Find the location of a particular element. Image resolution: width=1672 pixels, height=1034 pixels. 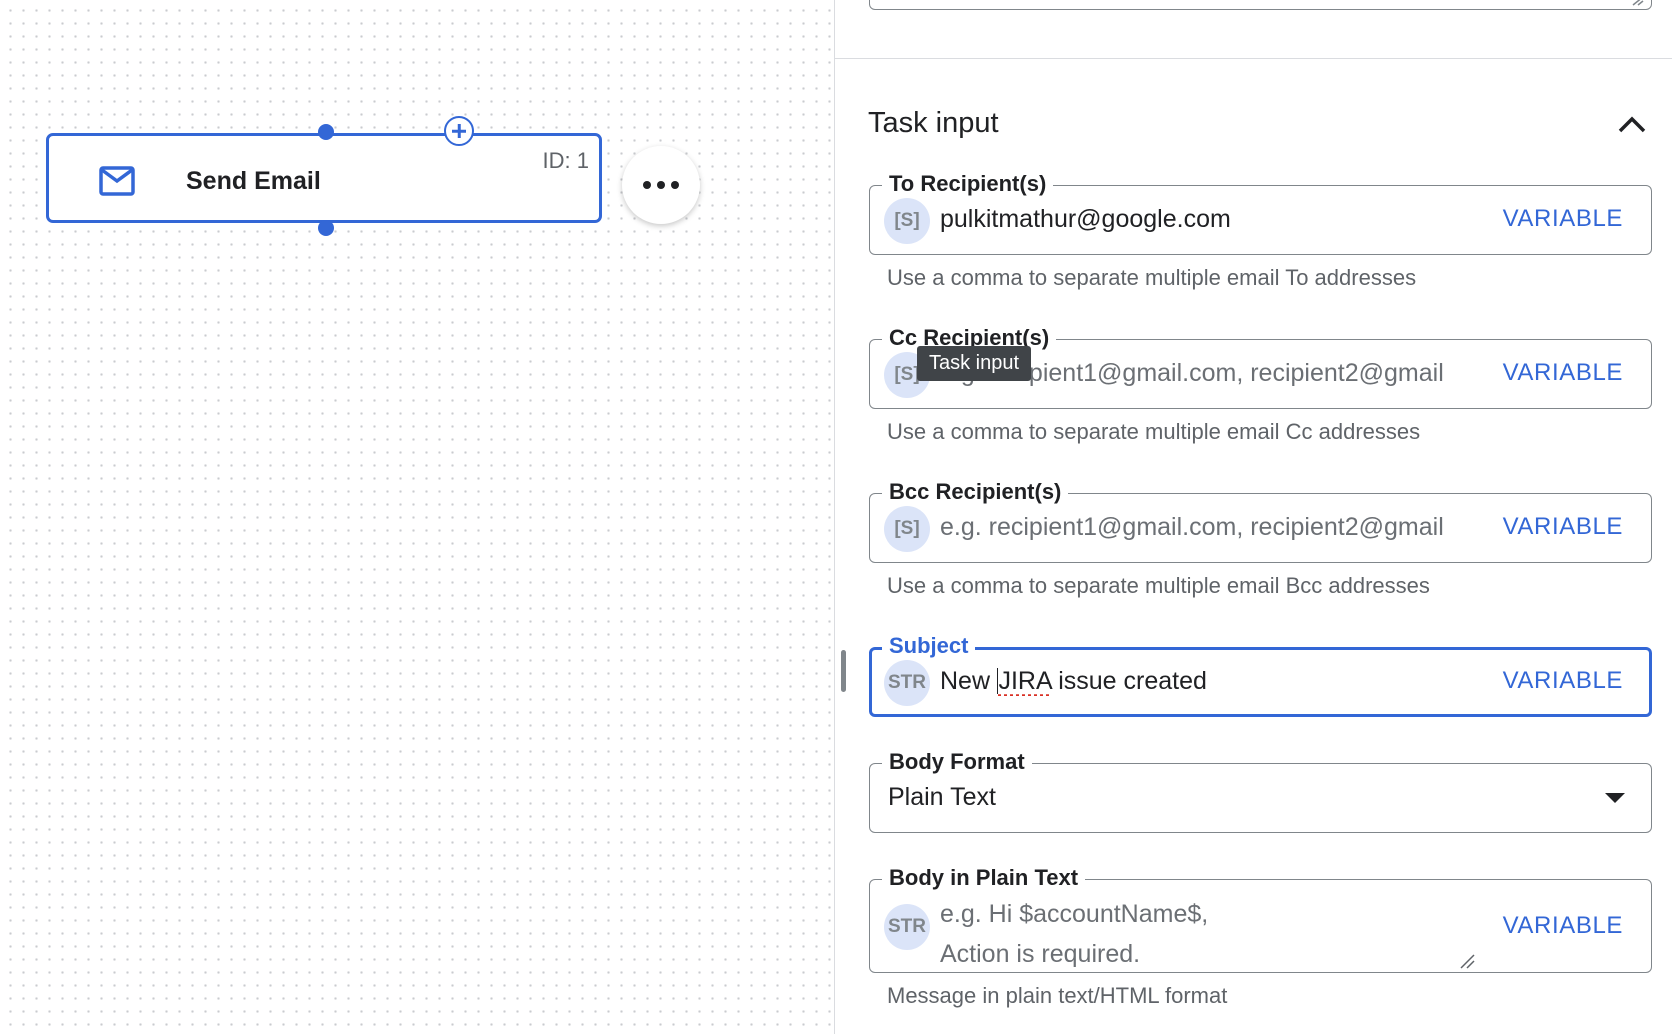

to-recipients-input: pulkitmathur@google.com is located at coordinates (1210, 219).